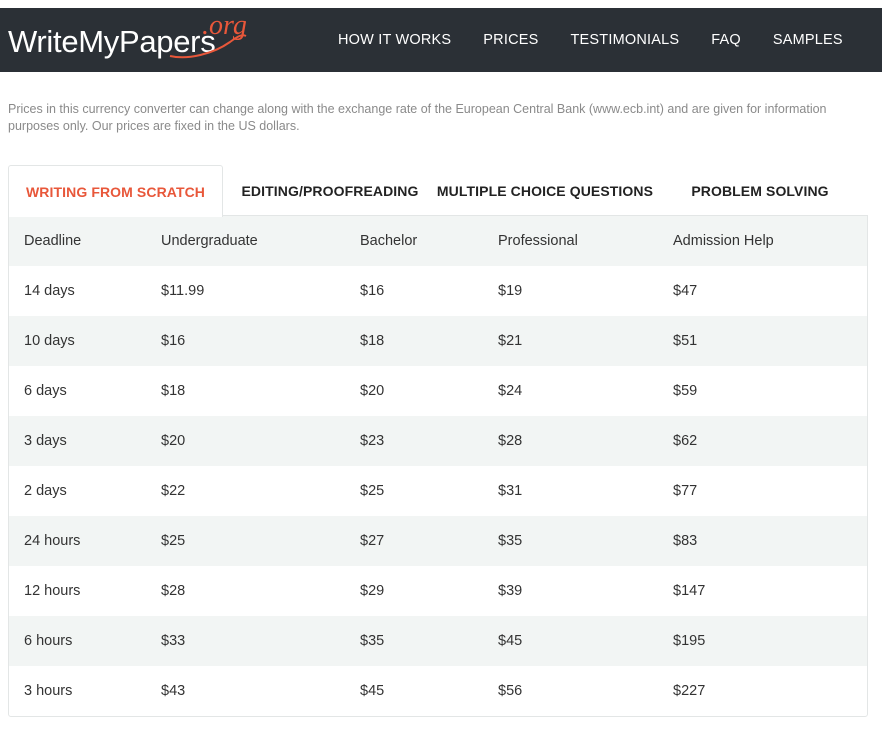 This screenshot has width=882, height=731. Describe the element at coordinates (510, 691) in the screenshot. I see `cell-professional: $56` at that location.